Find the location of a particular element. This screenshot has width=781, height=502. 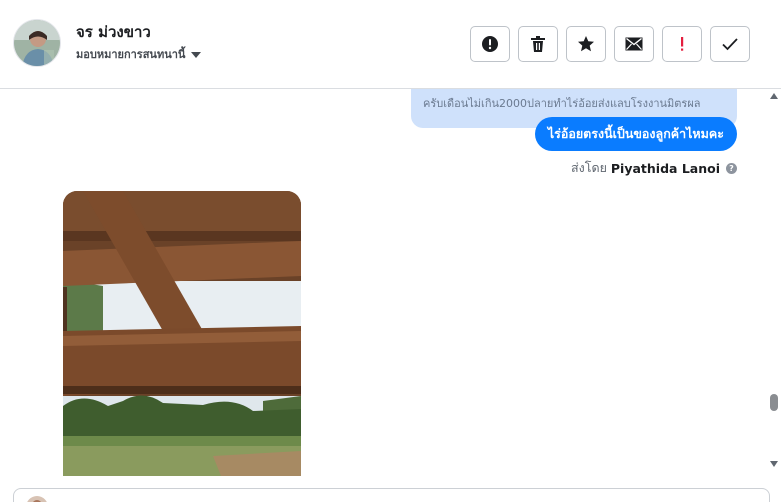

sender-name: Piyathida Lanoi is located at coordinates (665, 168).